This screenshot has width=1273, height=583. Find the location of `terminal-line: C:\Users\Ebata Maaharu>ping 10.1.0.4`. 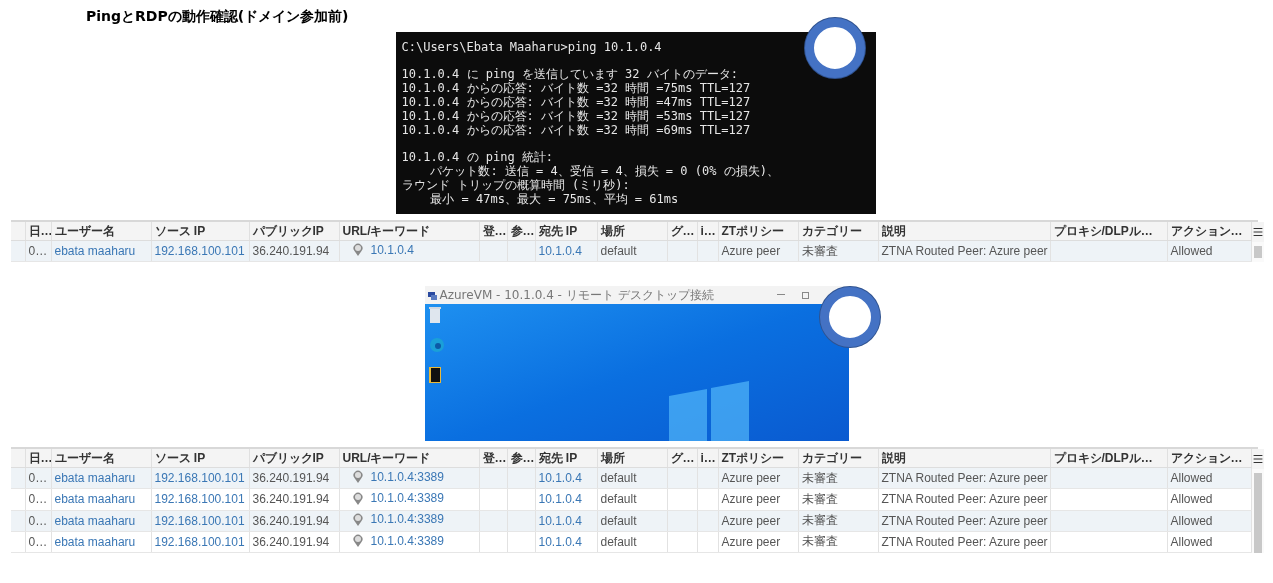

terminal-line: C:\Users\Ebata Maaharu>ping 10.1.0.4 is located at coordinates (532, 47).